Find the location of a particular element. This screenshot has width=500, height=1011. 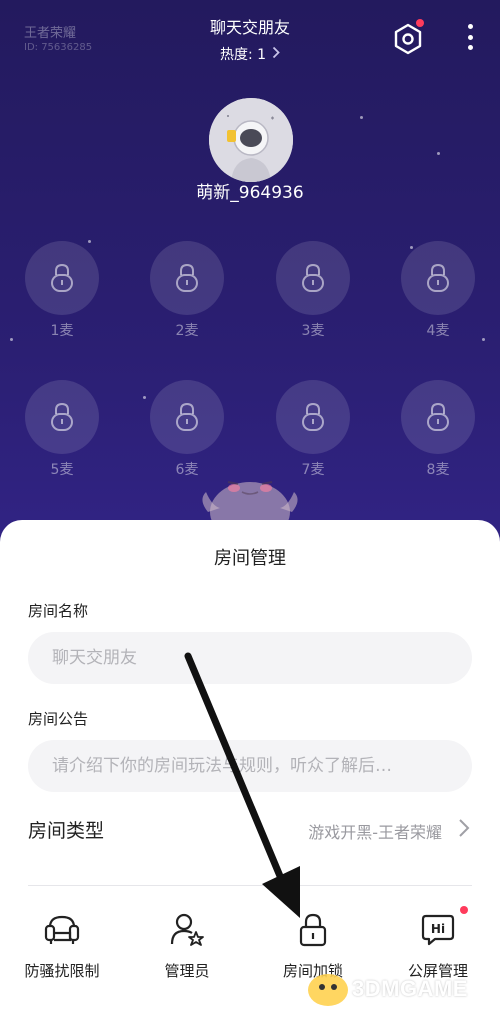

action-label: 防骚扰限制 is located at coordinates (62, 971).